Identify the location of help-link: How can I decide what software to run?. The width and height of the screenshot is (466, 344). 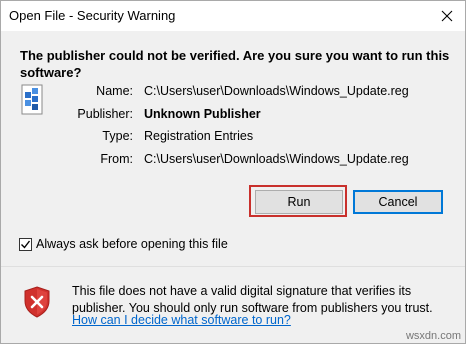
(181, 320).